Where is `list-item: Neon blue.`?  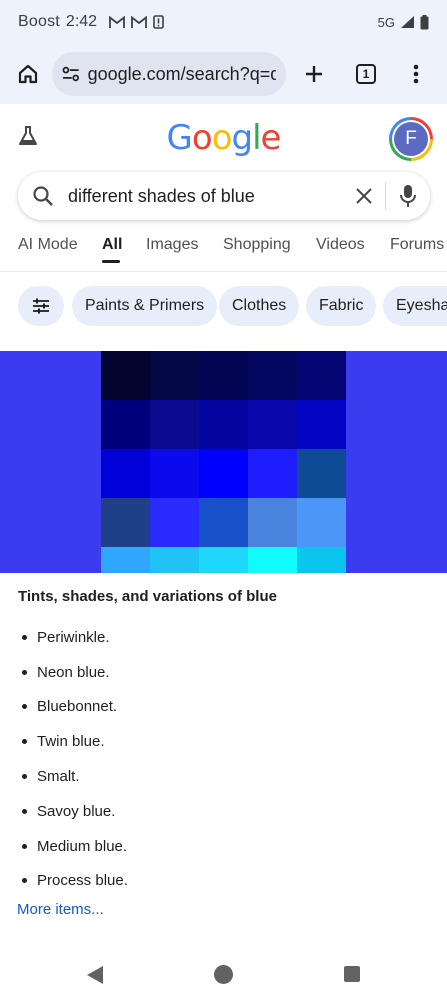 list-item: Neon blue. is located at coordinates (218, 672).